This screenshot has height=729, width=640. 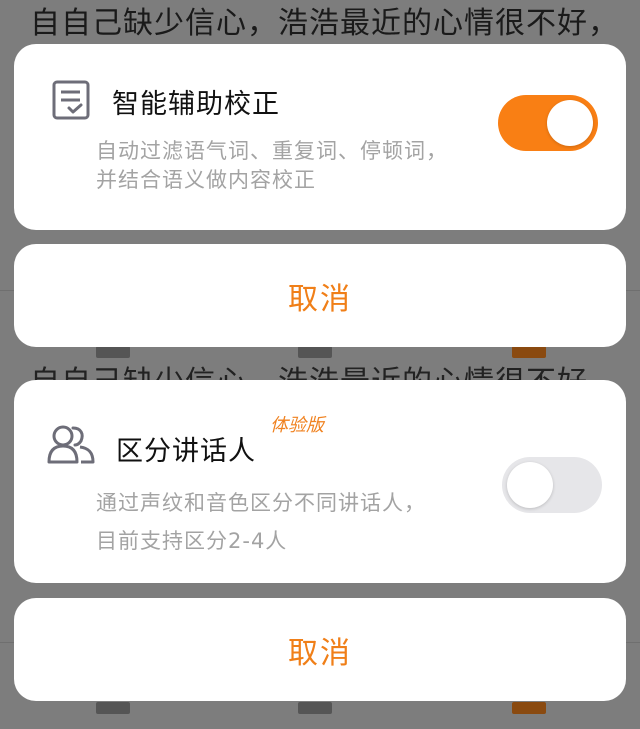 What do you see at coordinates (186, 451) in the screenshot?
I see `speaker-separation-title: 区分讲话人` at bounding box center [186, 451].